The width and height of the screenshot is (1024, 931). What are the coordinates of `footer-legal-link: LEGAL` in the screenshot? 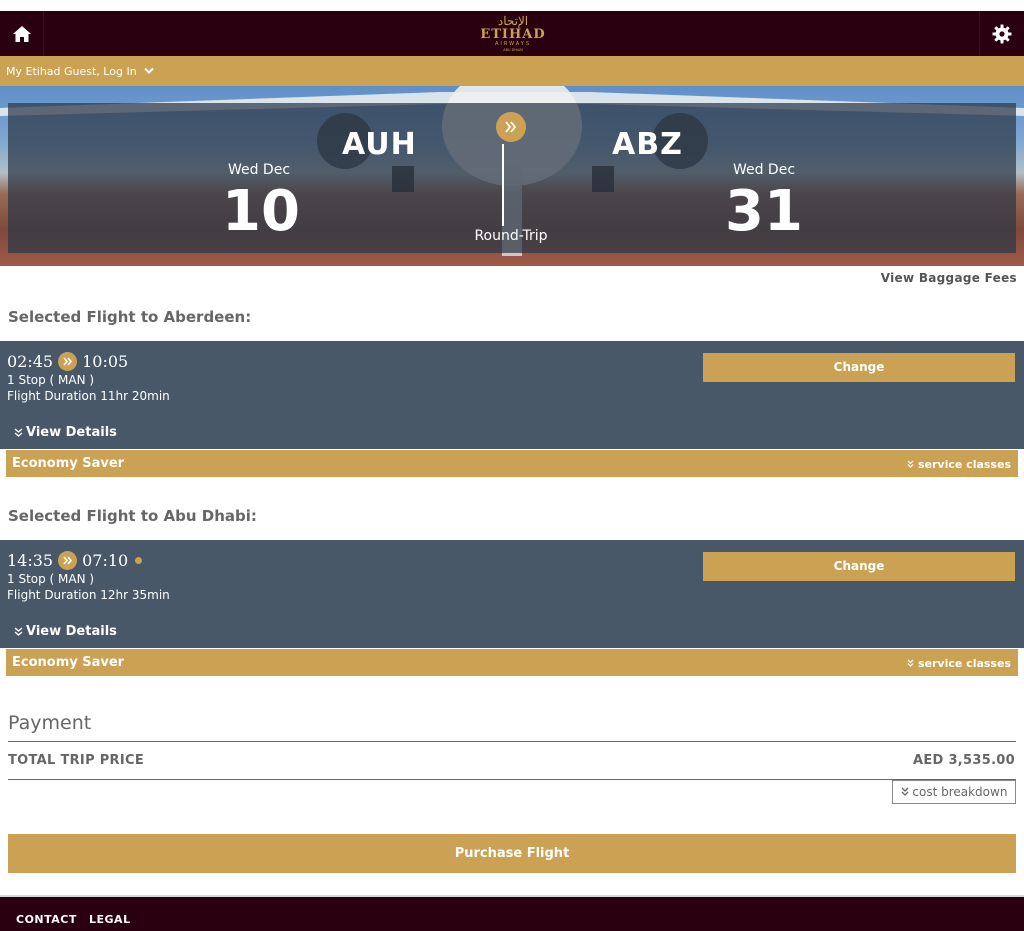 It's located at (110, 919).